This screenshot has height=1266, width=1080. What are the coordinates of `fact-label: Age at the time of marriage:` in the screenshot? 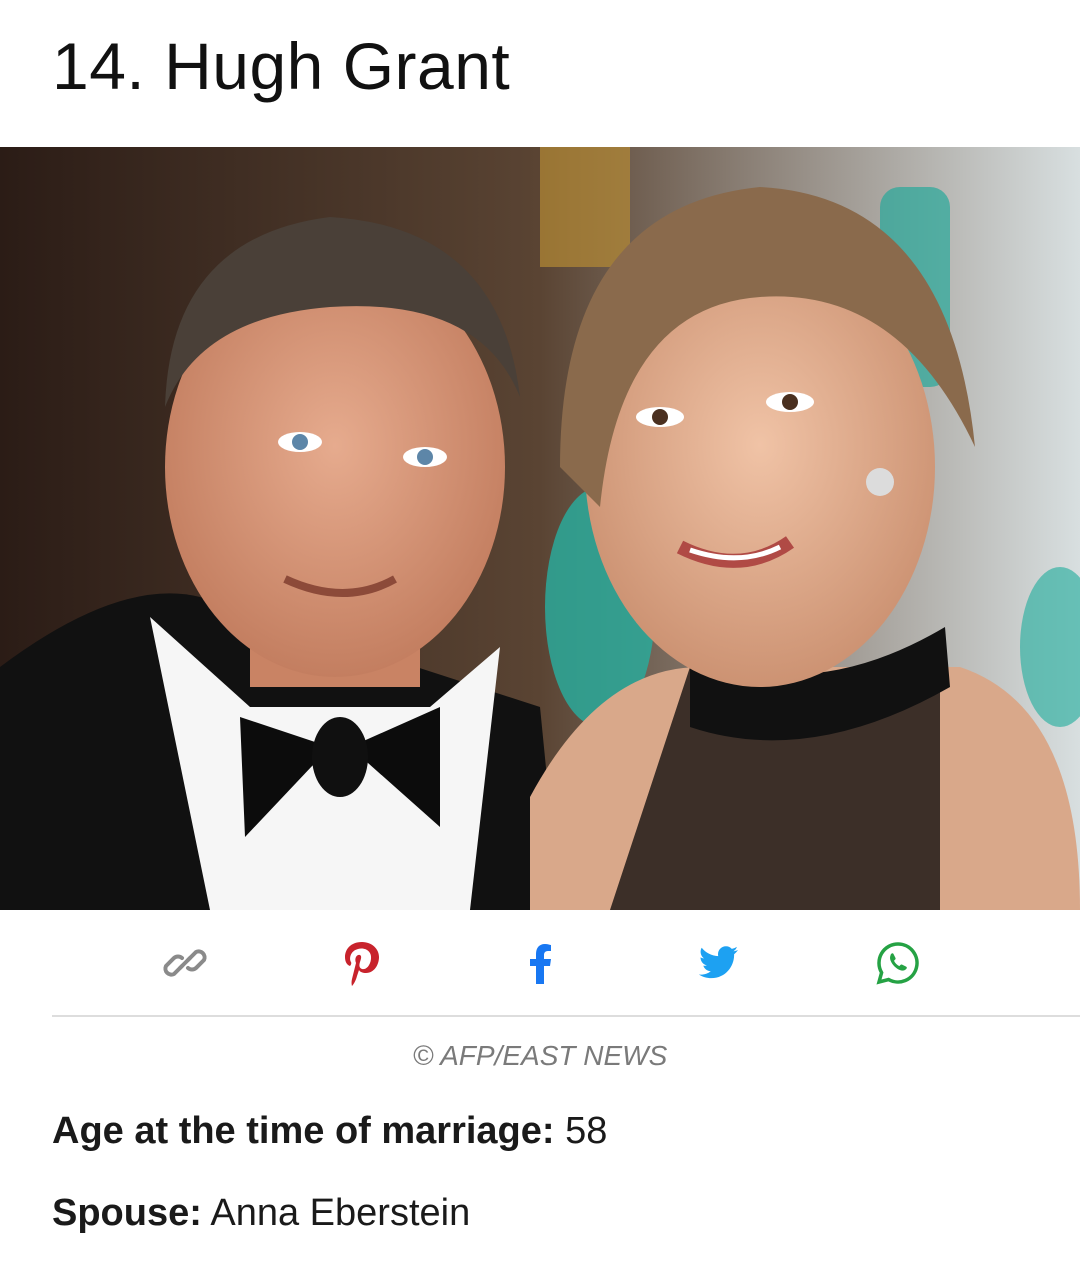 It's located at (303, 1131).